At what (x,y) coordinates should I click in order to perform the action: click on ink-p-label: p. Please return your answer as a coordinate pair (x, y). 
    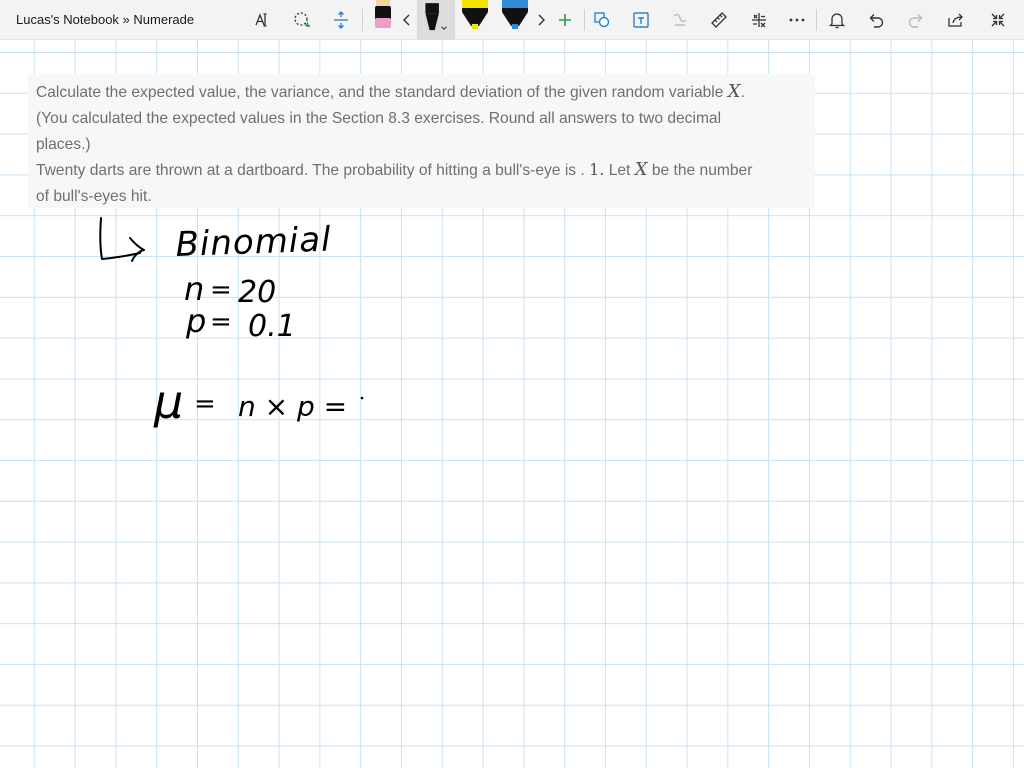
    Looking at the image, I should click on (195, 321).